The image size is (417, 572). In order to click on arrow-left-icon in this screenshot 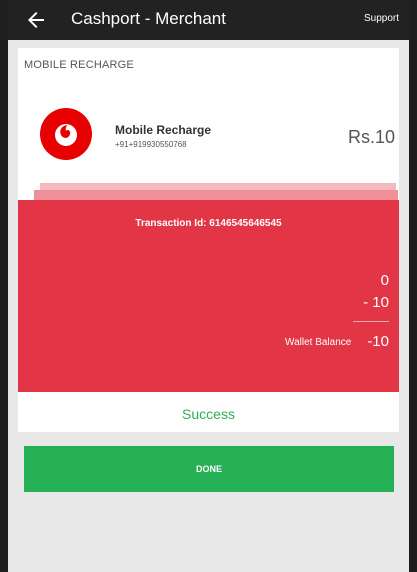, I will do `click(36, 20)`.